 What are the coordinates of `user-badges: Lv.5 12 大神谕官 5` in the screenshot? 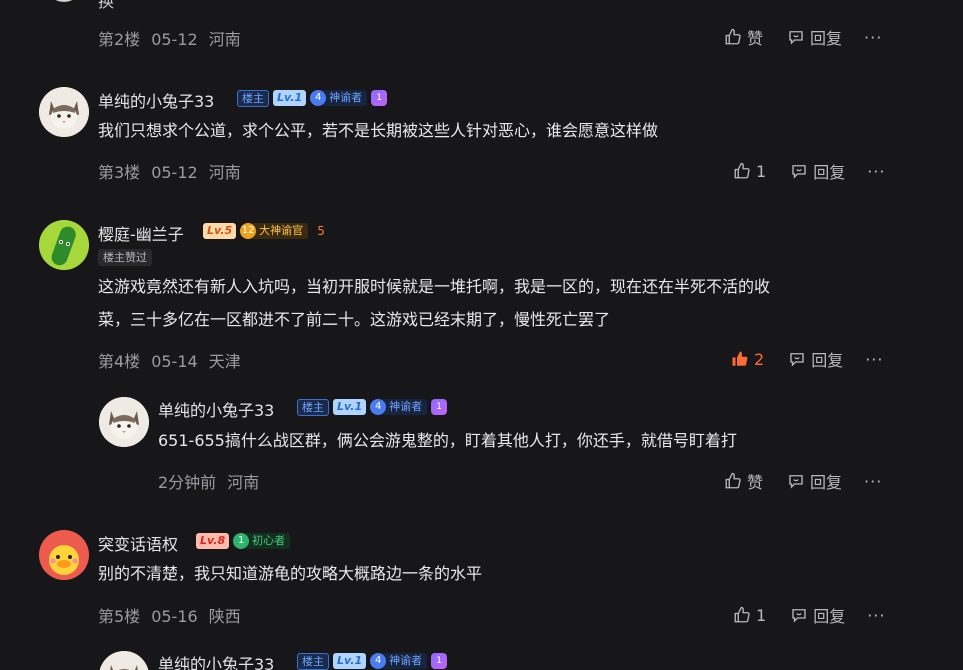 It's located at (266, 231).